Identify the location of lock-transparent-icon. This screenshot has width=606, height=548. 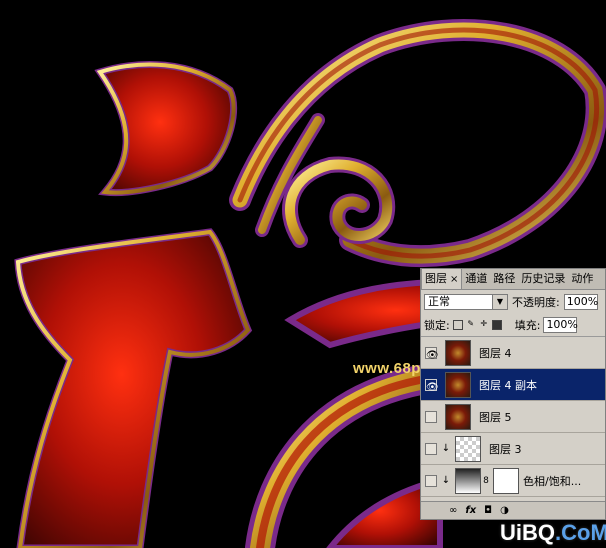
(457, 325).